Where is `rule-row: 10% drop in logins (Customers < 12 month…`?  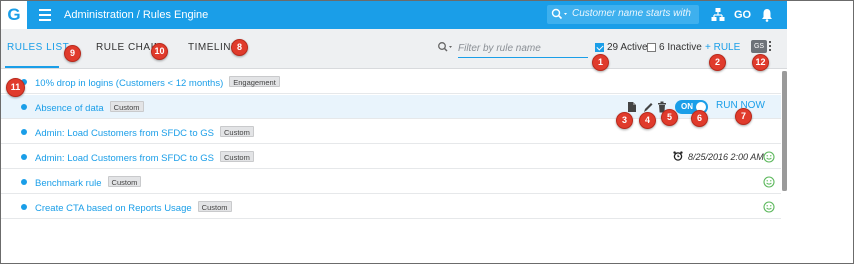 rule-row: 10% drop in logins (Customers < 12 month… is located at coordinates (391, 82).